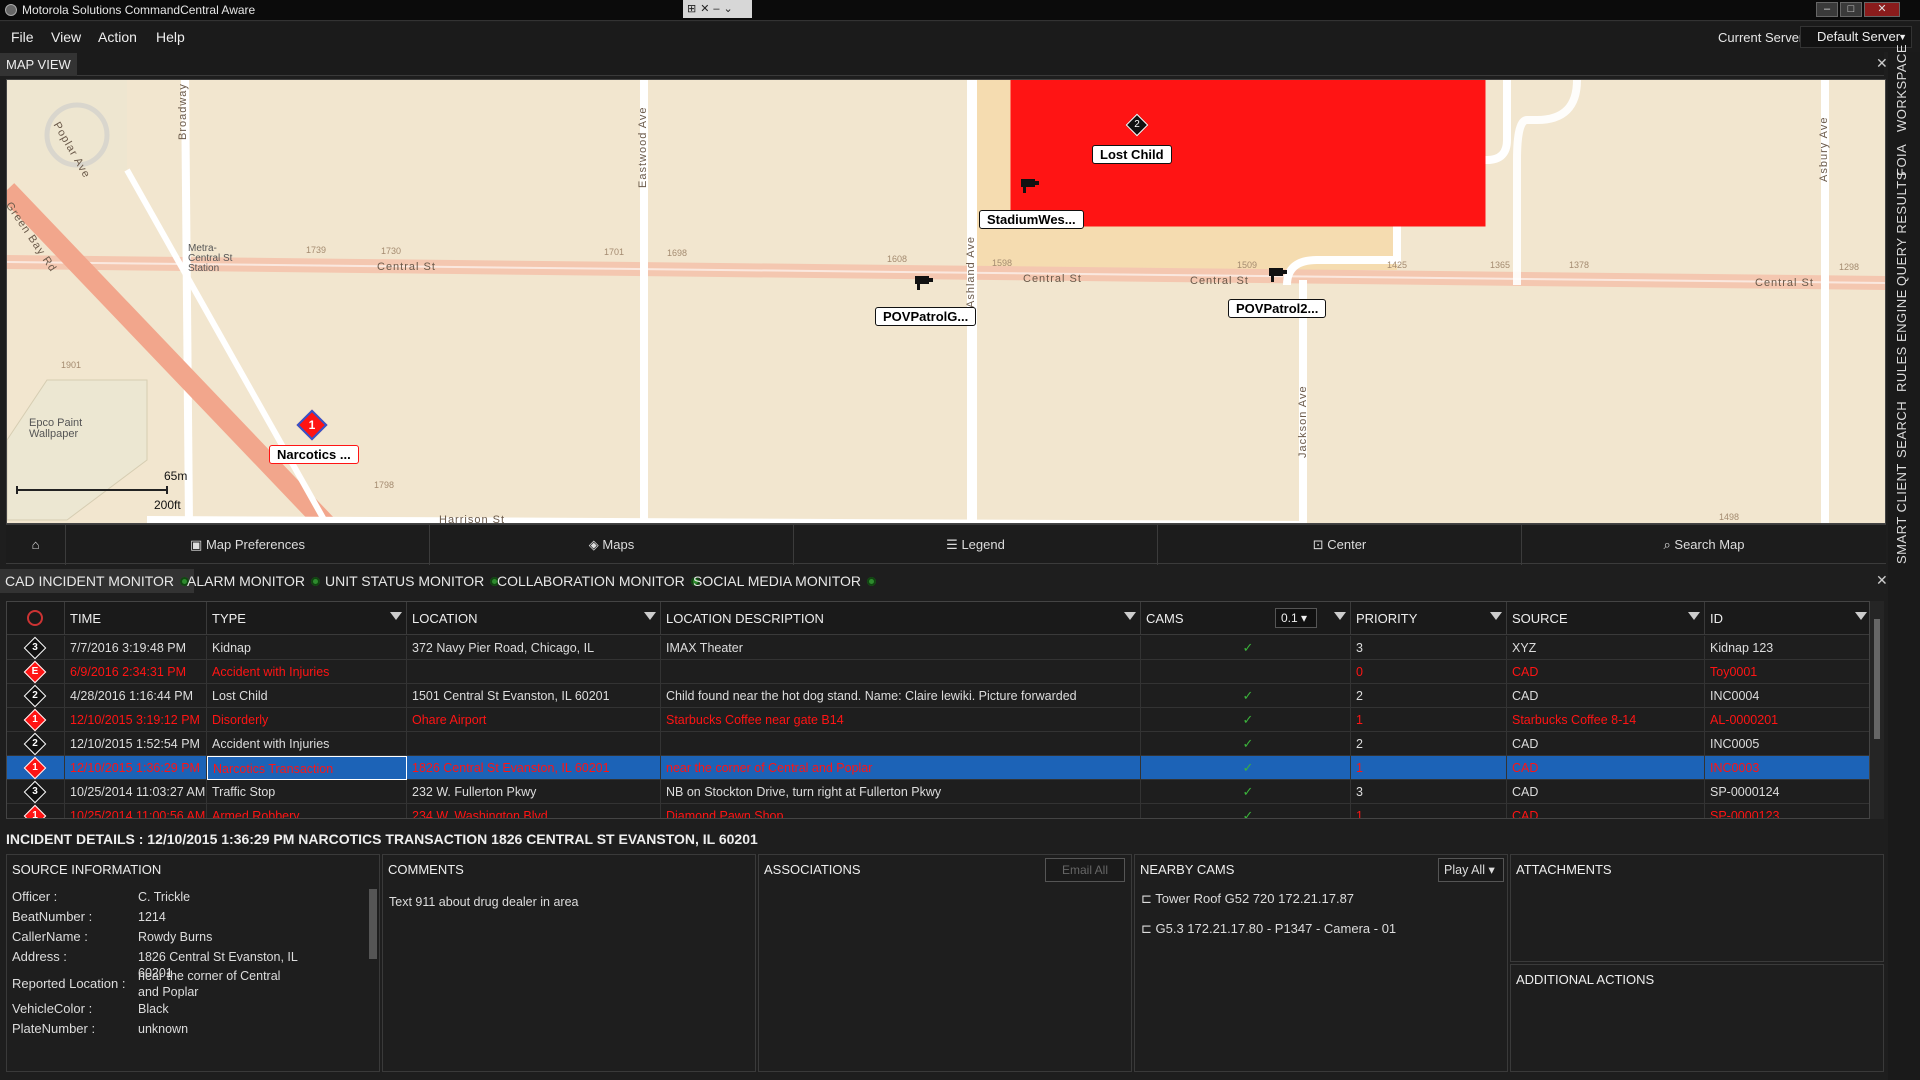  What do you see at coordinates (117, 37) in the screenshot?
I see `menu-action: Action` at bounding box center [117, 37].